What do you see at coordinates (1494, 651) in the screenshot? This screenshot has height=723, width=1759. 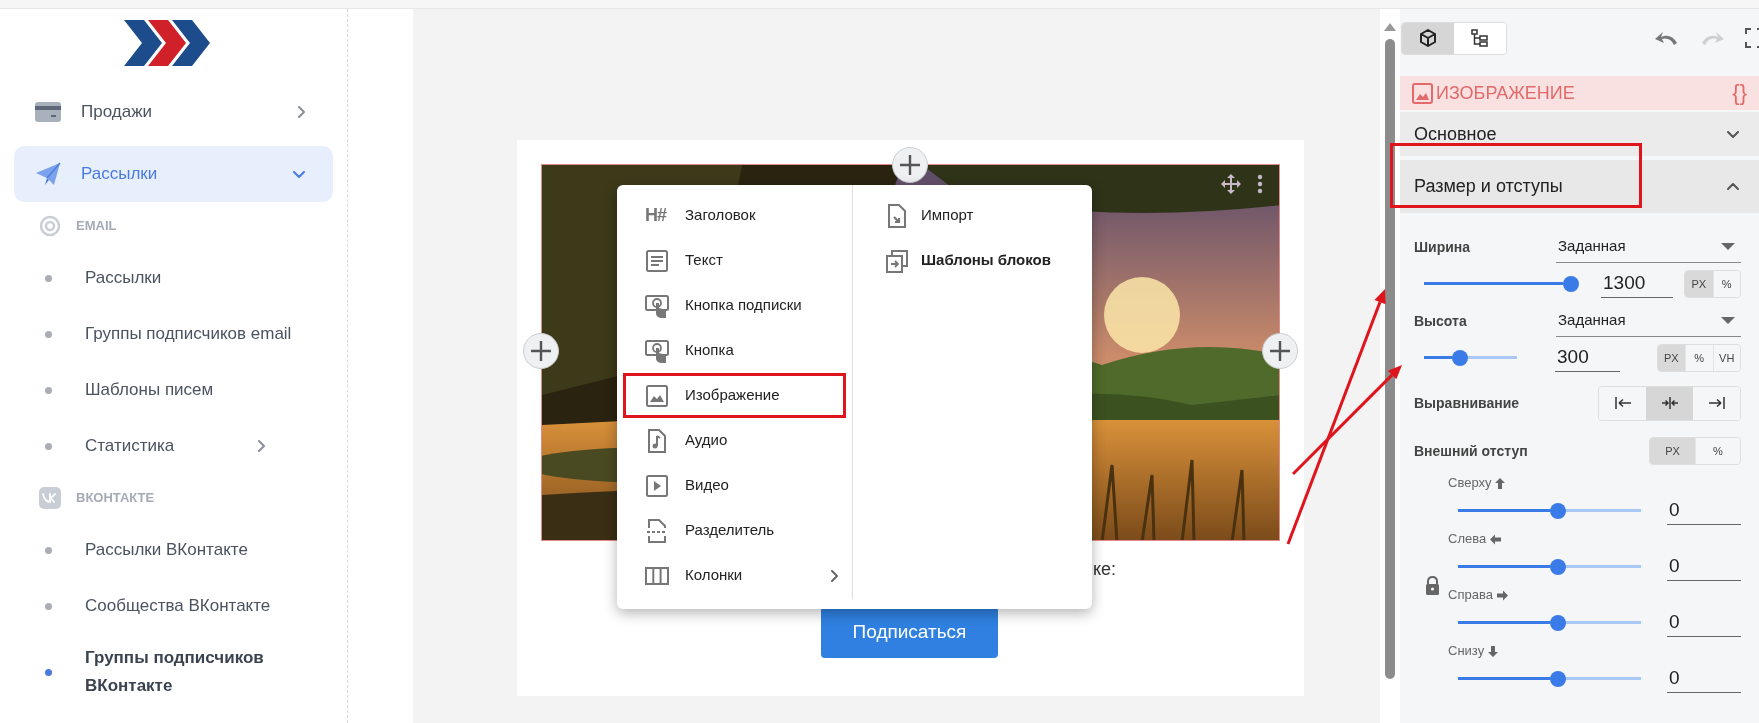 I see `arrow-down-icon` at bounding box center [1494, 651].